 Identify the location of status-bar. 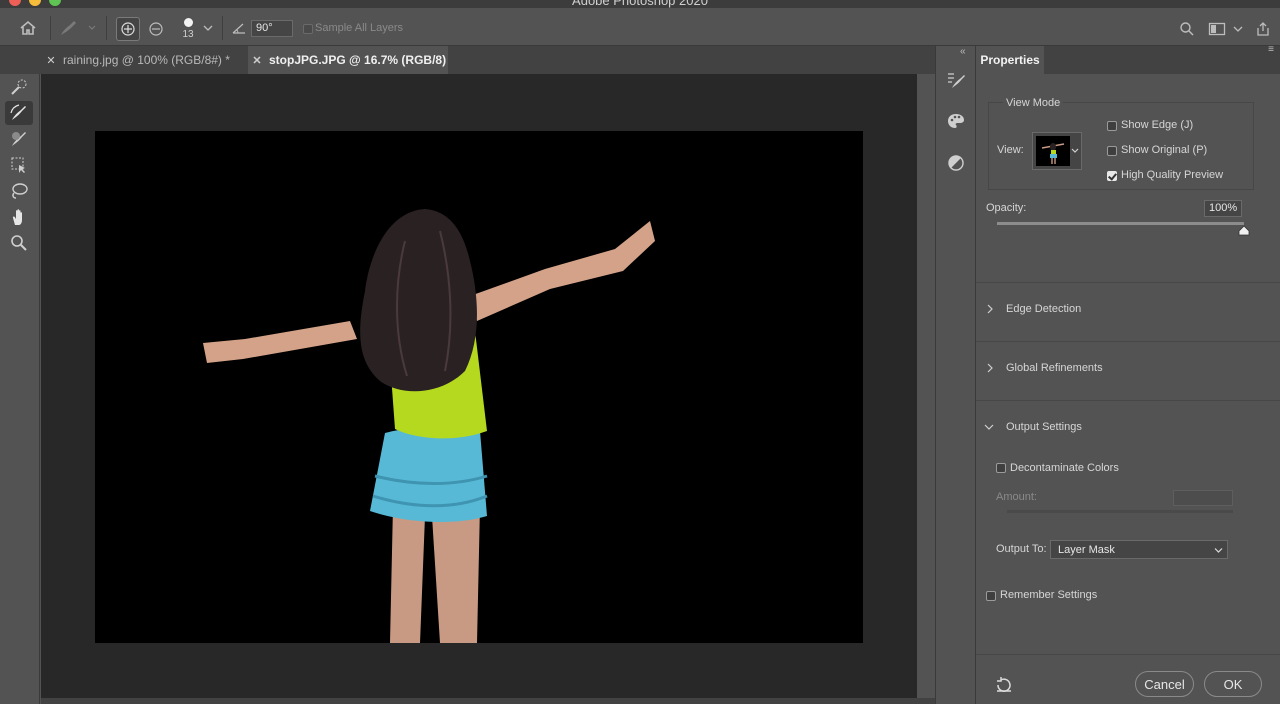
(488, 701).